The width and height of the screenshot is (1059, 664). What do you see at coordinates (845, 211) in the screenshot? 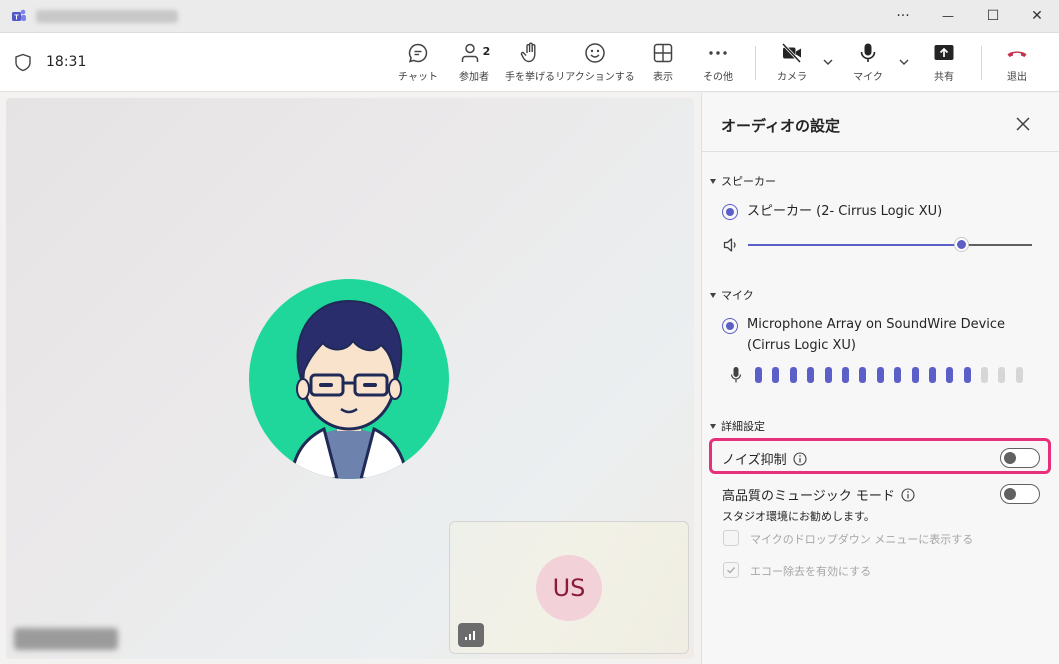
I see `speaker-device-label: スピーカー (2- Cirrus Logic XU)` at bounding box center [845, 211].